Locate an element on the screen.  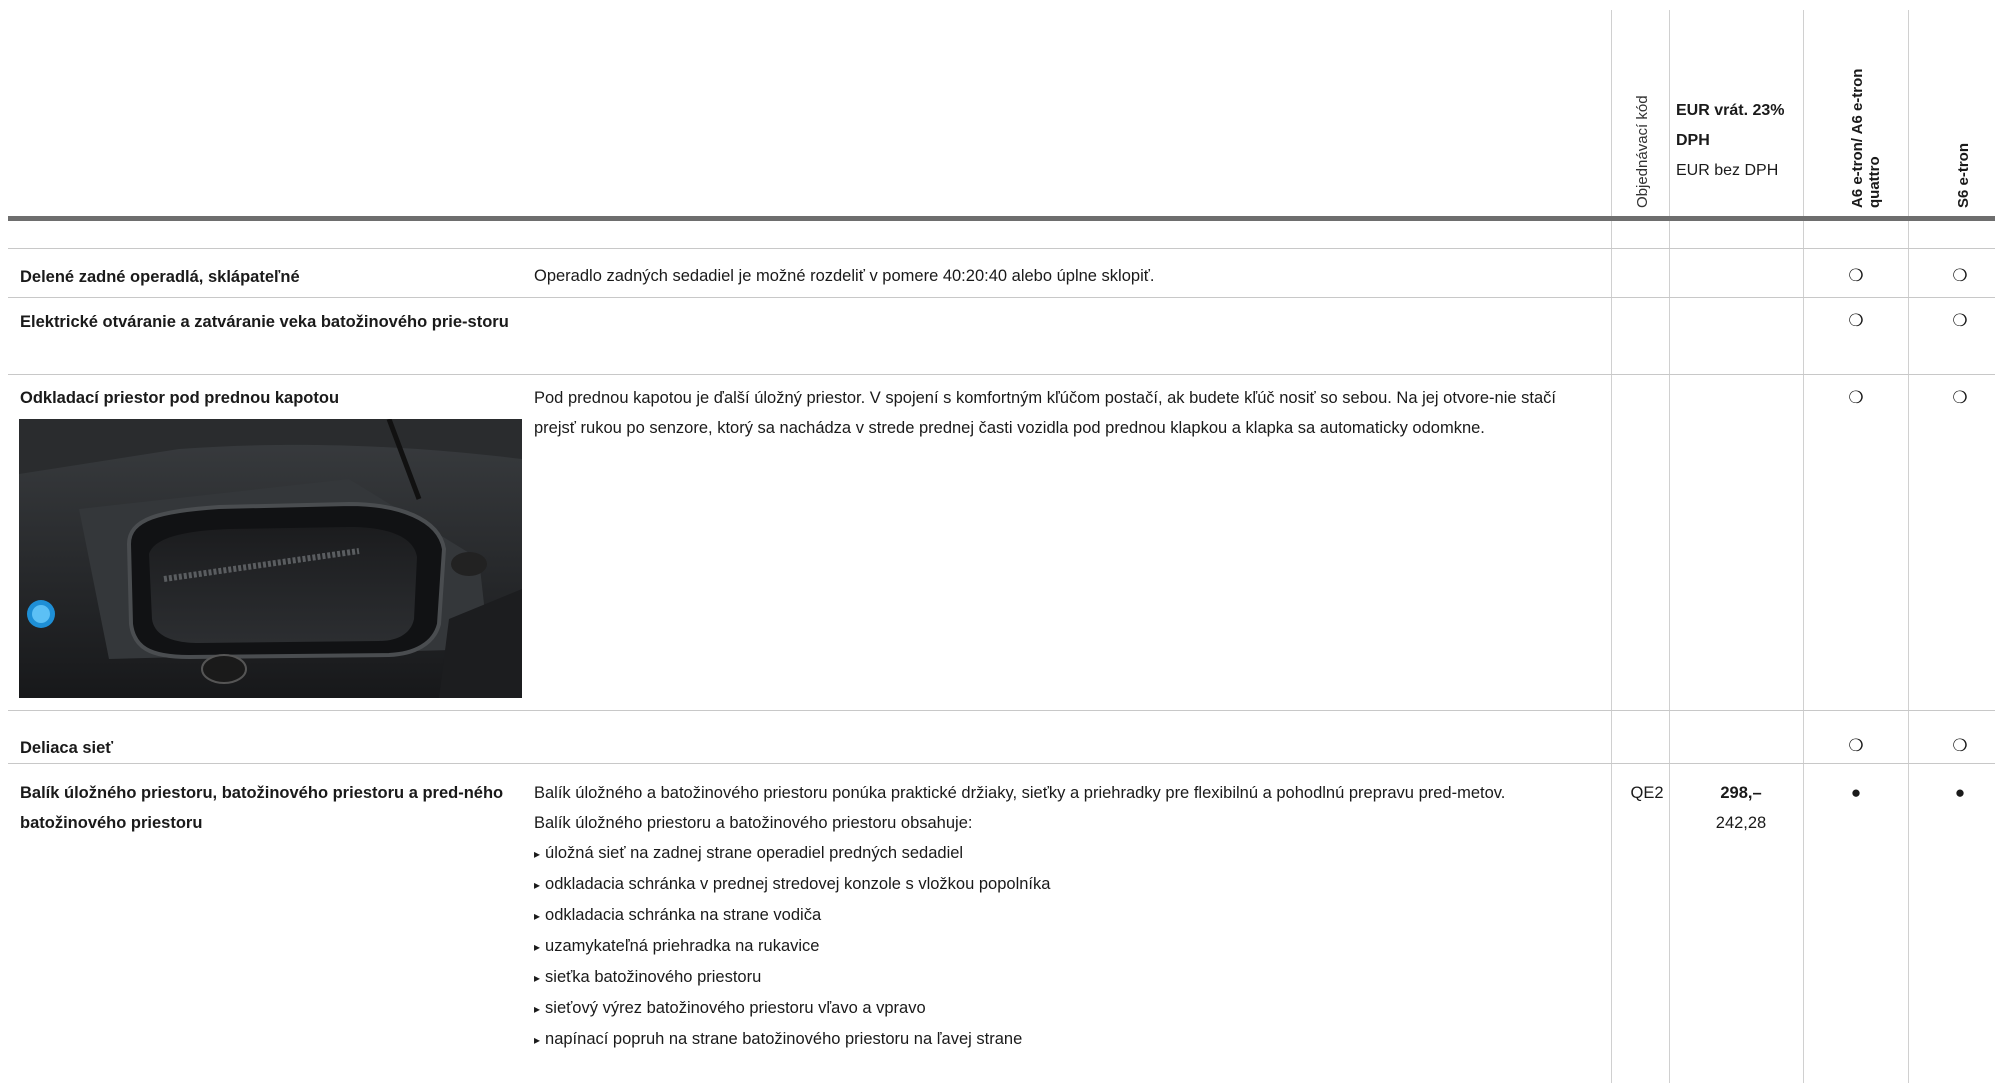
header-price: EUR vrát. 23% DPH EUR bez DPH is located at coordinates (1731, 141).